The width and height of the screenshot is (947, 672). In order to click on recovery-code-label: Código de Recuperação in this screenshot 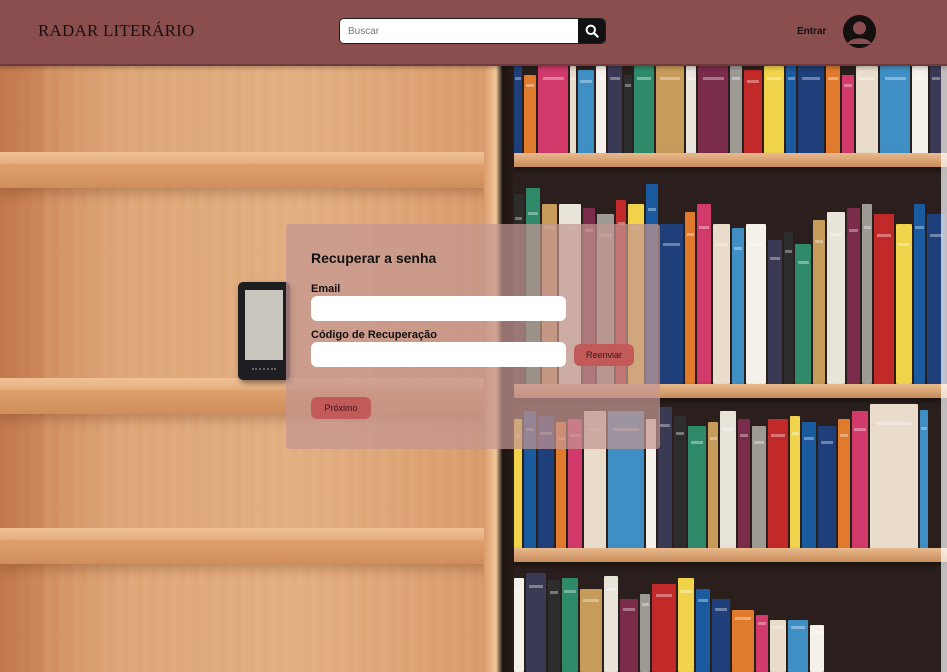, I will do `click(374, 335)`.